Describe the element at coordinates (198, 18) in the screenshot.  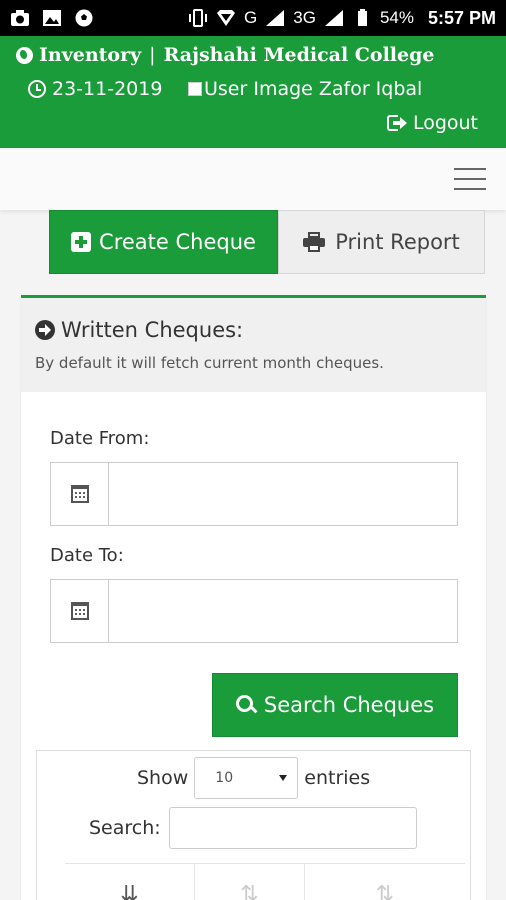
I see `vibrate-icon` at that location.